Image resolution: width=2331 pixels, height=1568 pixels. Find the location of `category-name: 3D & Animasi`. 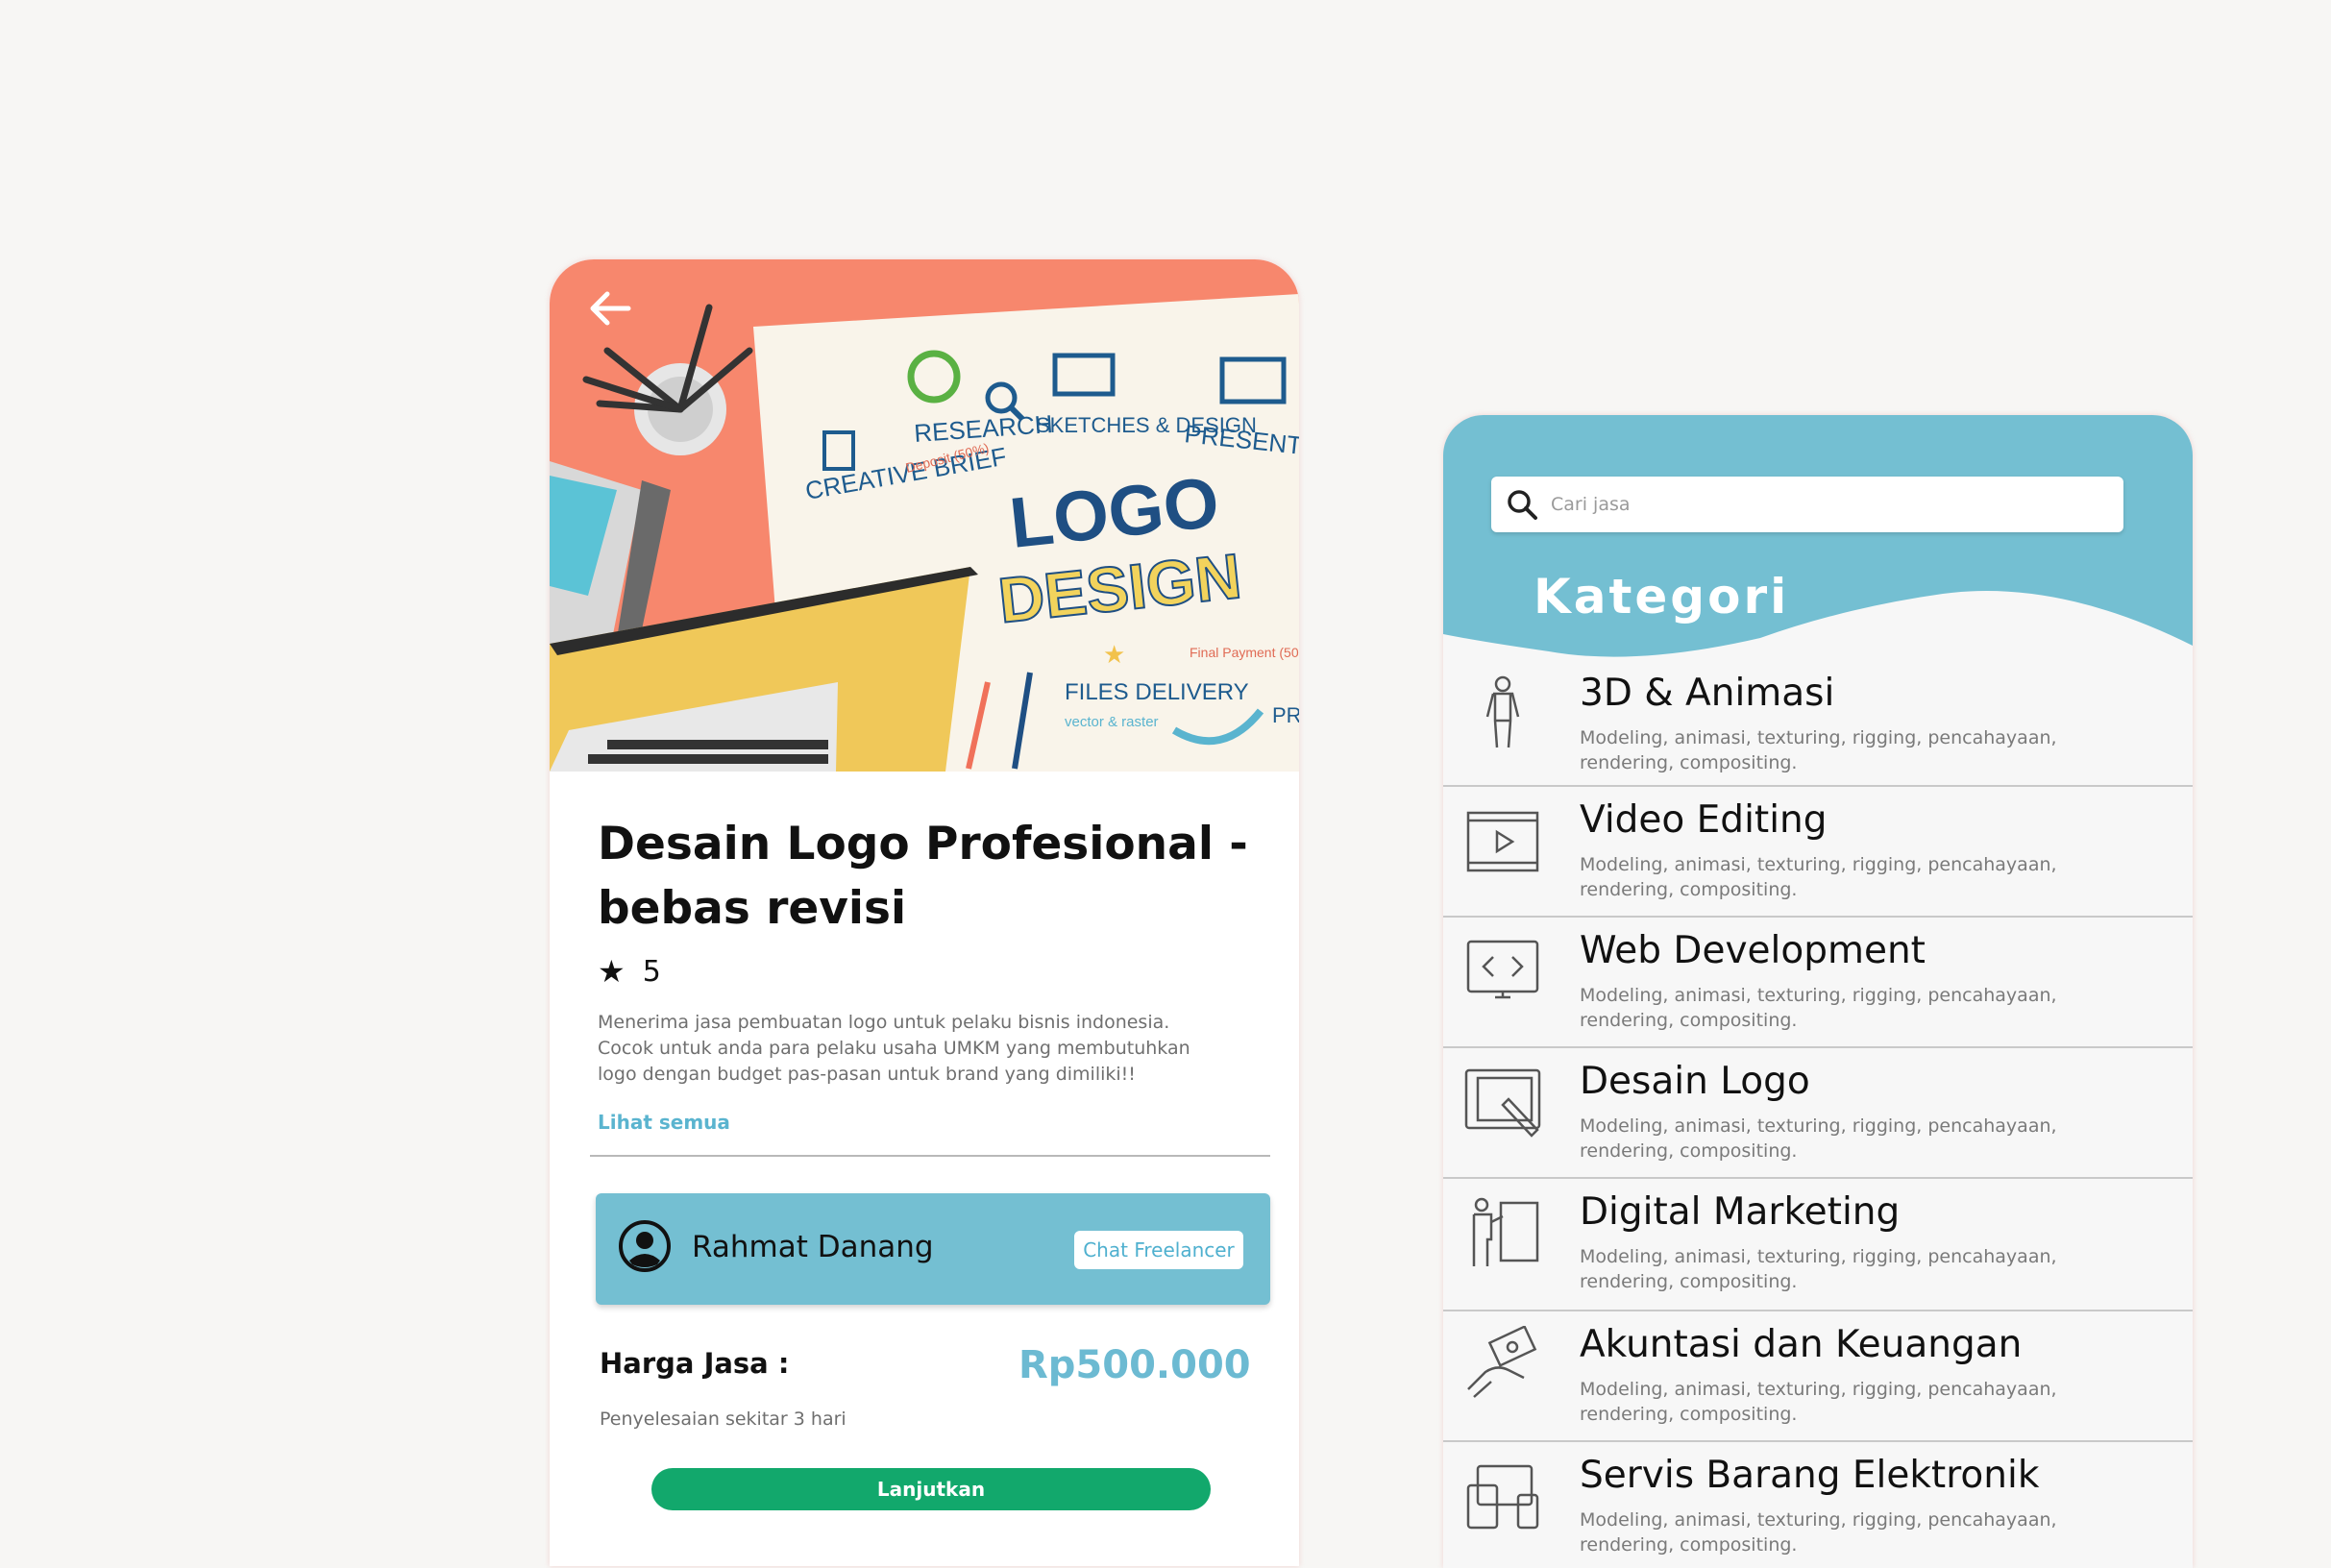

category-name: 3D & Animasi is located at coordinates (1707, 694).